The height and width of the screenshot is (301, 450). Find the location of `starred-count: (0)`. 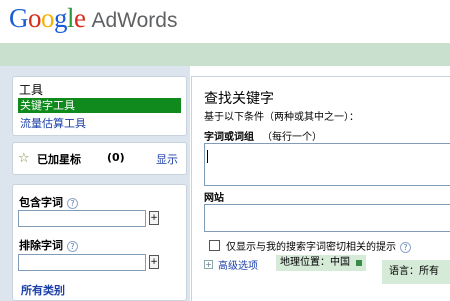

starred-count: (0) is located at coordinates (116, 157).